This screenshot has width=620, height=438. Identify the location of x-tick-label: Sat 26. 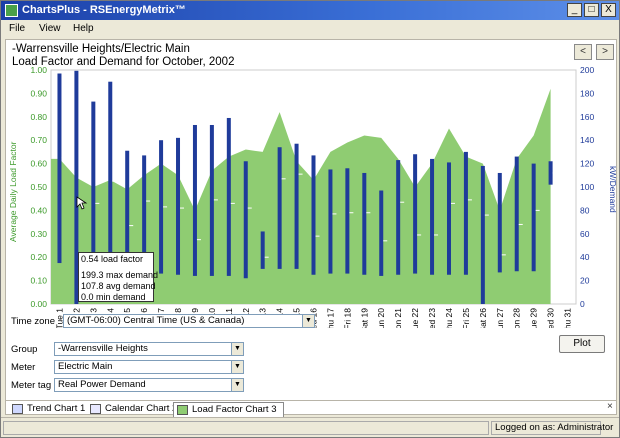
(483, 318).